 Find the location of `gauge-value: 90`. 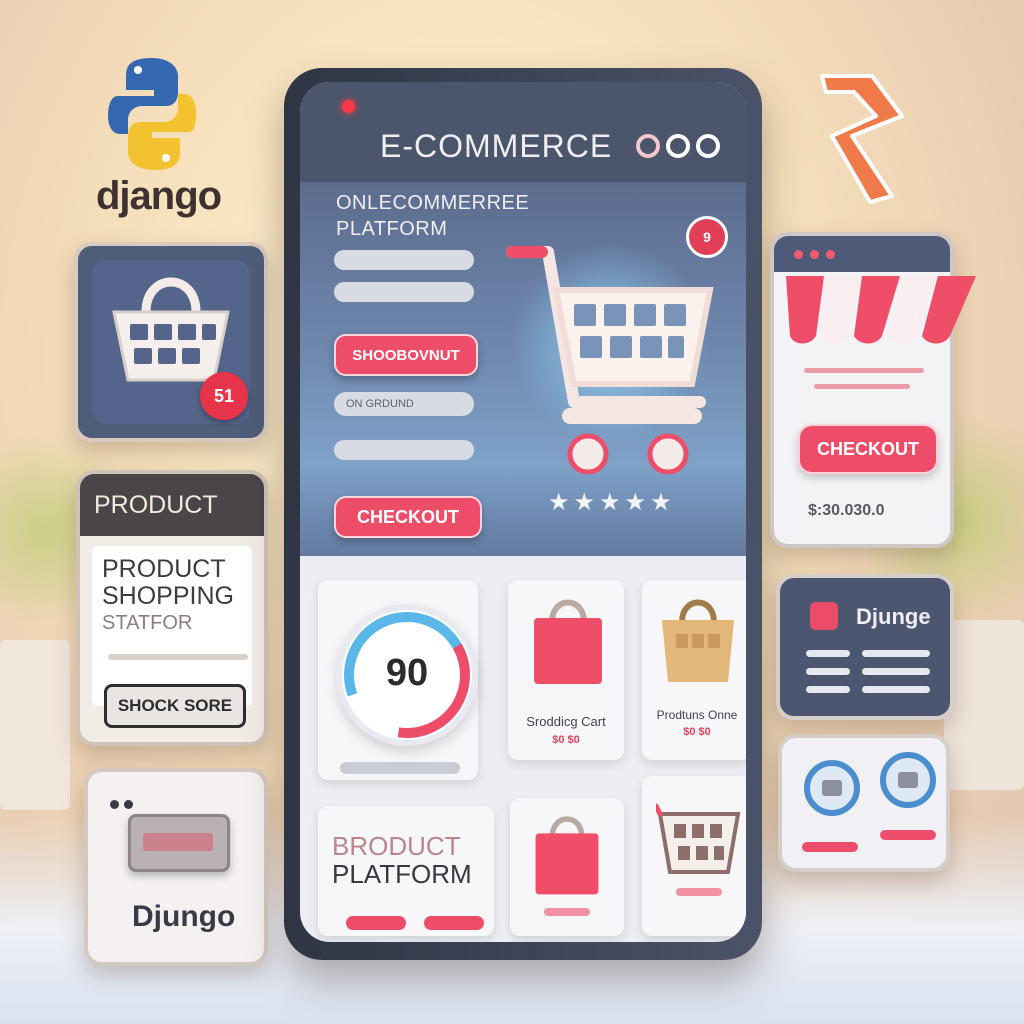

gauge-value: 90 is located at coordinates (407, 673).